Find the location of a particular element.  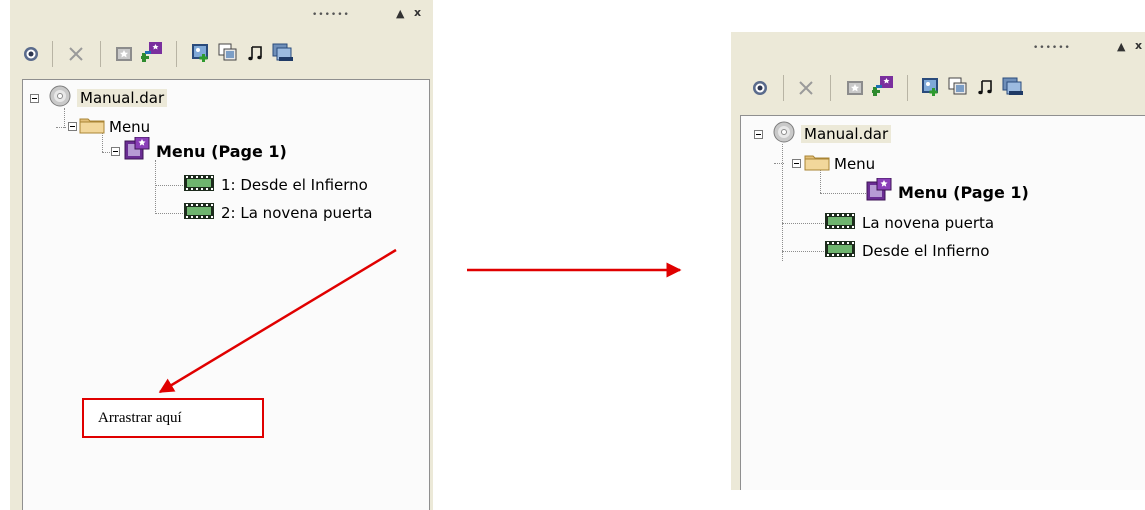

tree-item-label: La novena puerta is located at coordinates (928, 223).